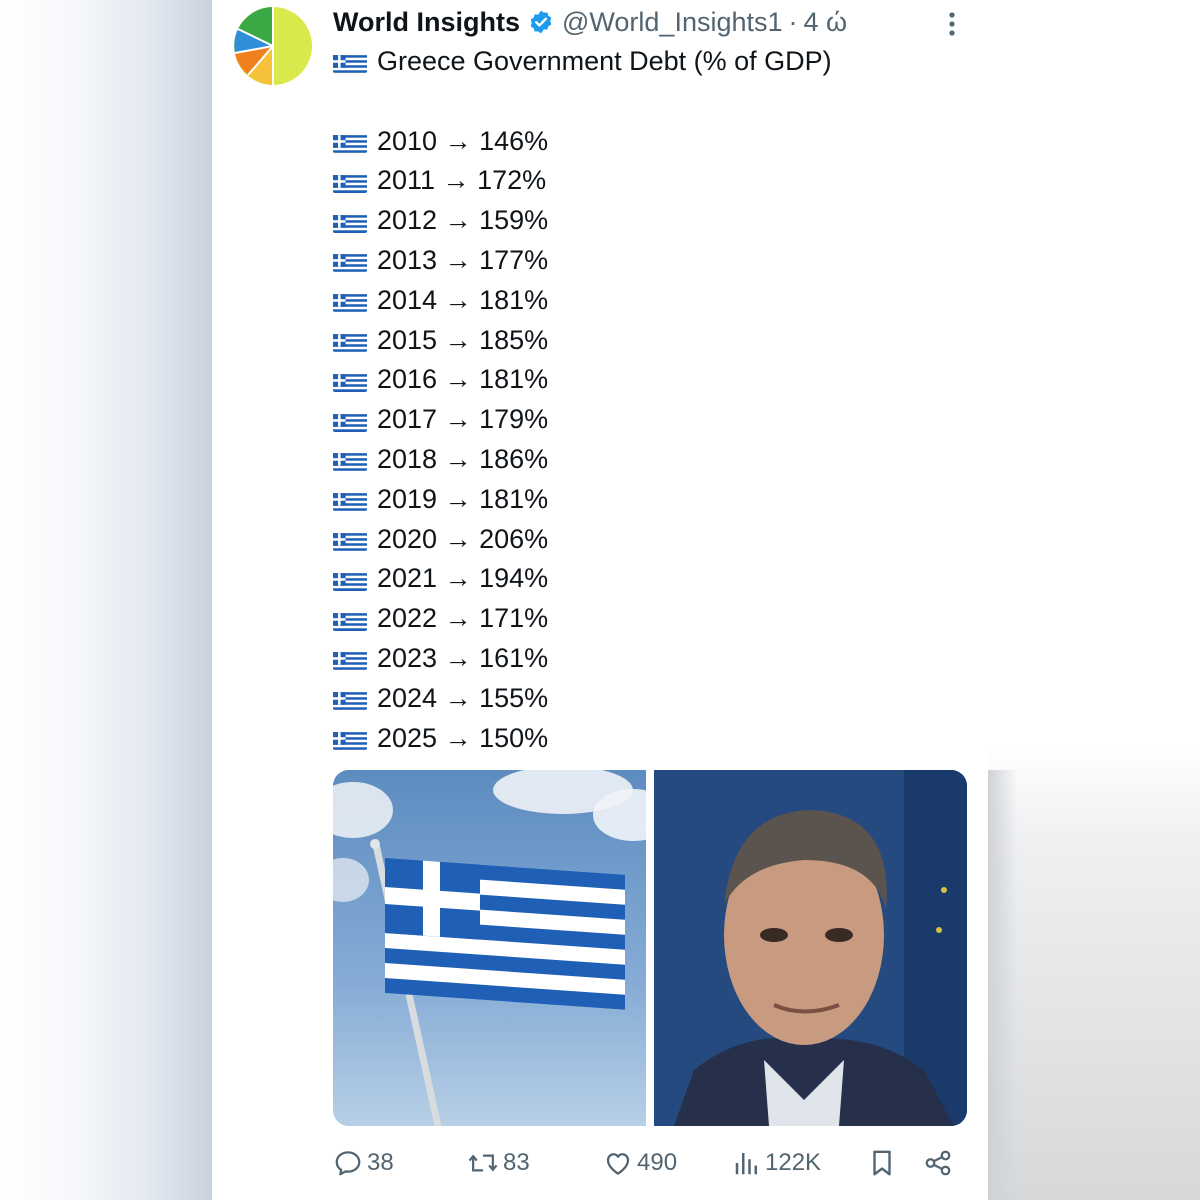  Describe the element at coordinates (463, 618) in the screenshot. I see `debt-entry-text: 2022 → 171%` at that location.